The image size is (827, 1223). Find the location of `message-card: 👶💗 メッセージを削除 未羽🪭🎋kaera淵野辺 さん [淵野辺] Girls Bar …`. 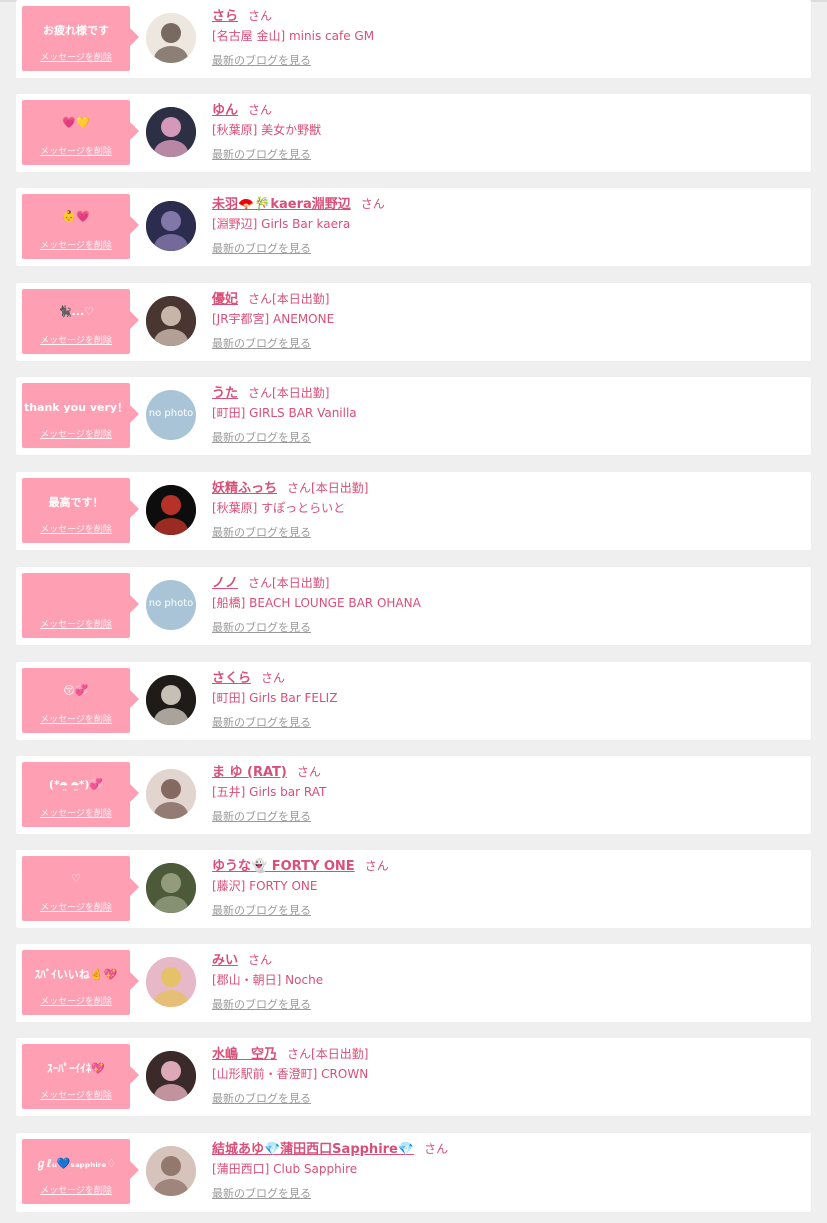

message-card: 👶💗 メッセージを削除 未羽🪭🎋kaera淵野辺 さん [淵野辺] Girls Bar … is located at coordinates (413, 227).